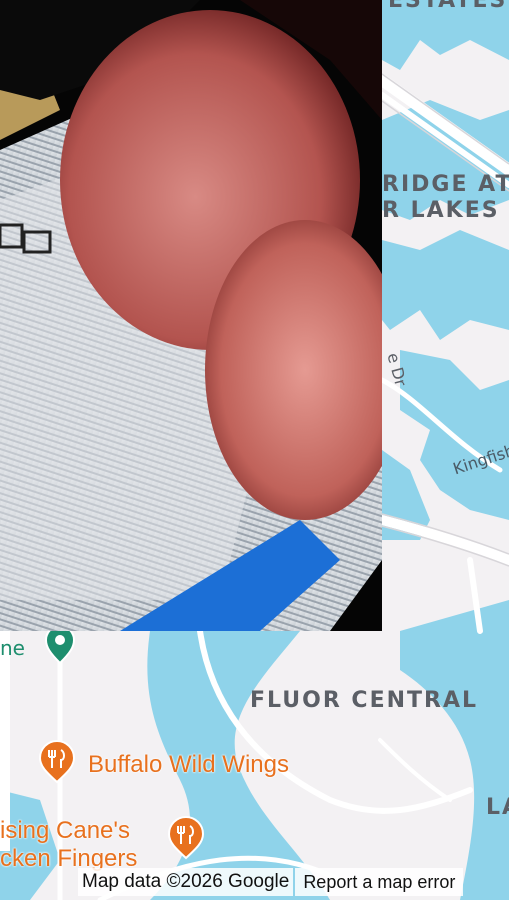 Image resolution: width=509 pixels, height=900 pixels. I want to click on poi-label-buffalo-wild-wings: Buffalo Wild Wings, so click(188, 765).